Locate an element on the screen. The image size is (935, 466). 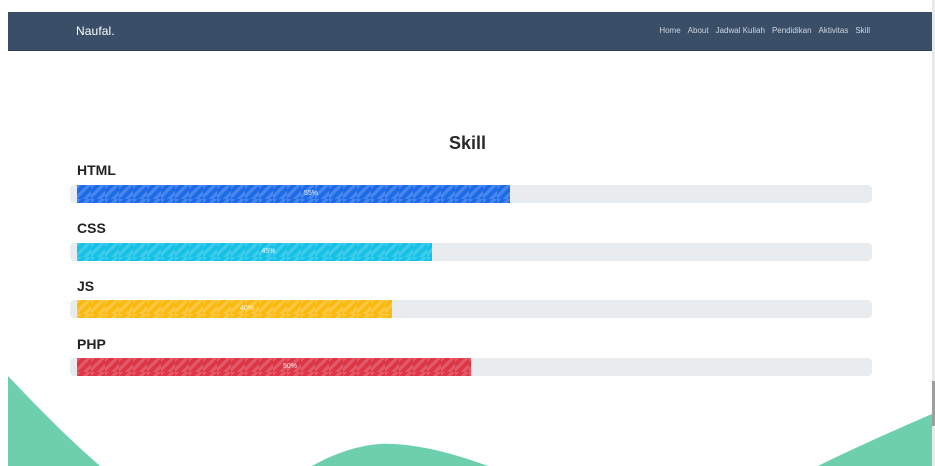
nav-link-pendidikan: Pendidikan is located at coordinates (792, 30).